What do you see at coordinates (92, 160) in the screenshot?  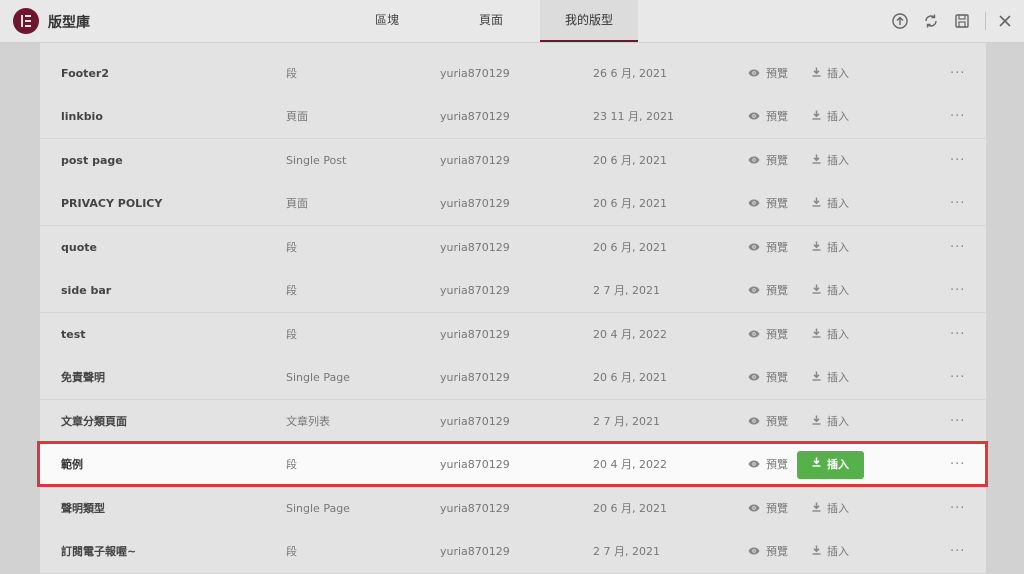 I see `template-name: post page` at bounding box center [92, 160].